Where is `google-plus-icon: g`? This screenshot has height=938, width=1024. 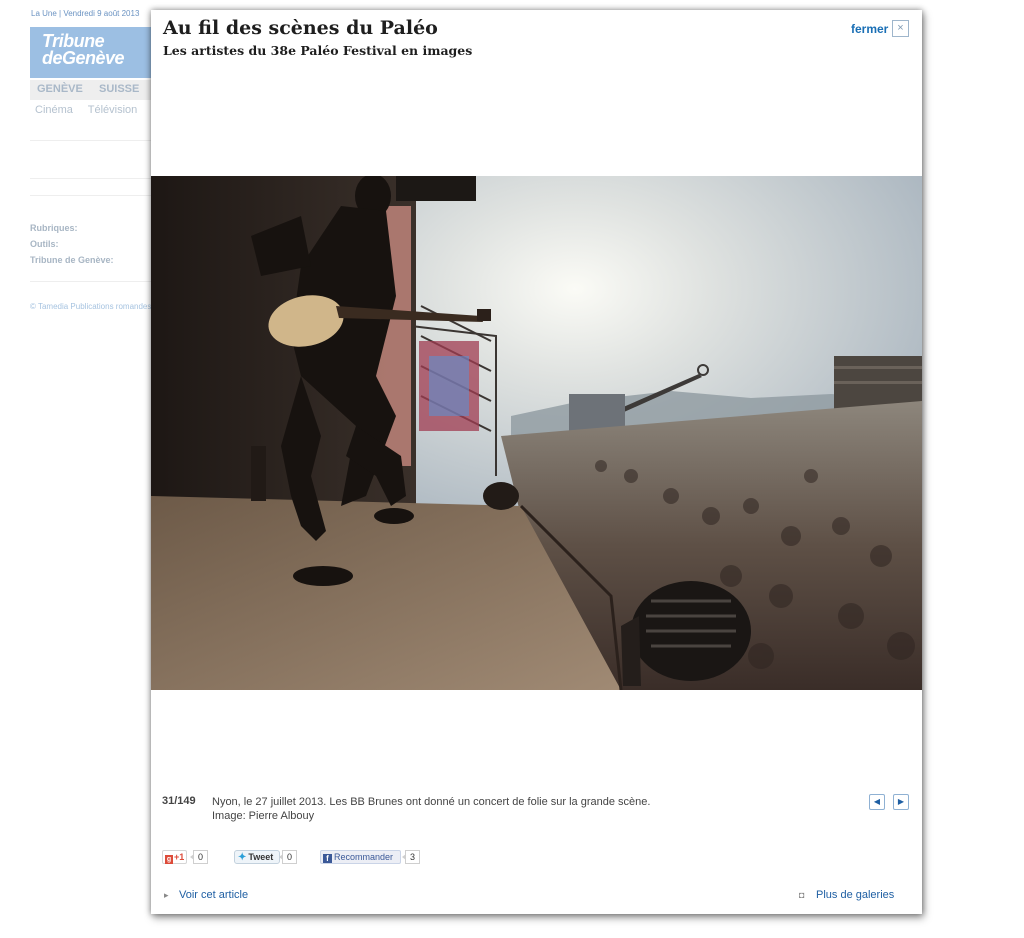
google-plus-icon: g is located at coordinates (169, 859).